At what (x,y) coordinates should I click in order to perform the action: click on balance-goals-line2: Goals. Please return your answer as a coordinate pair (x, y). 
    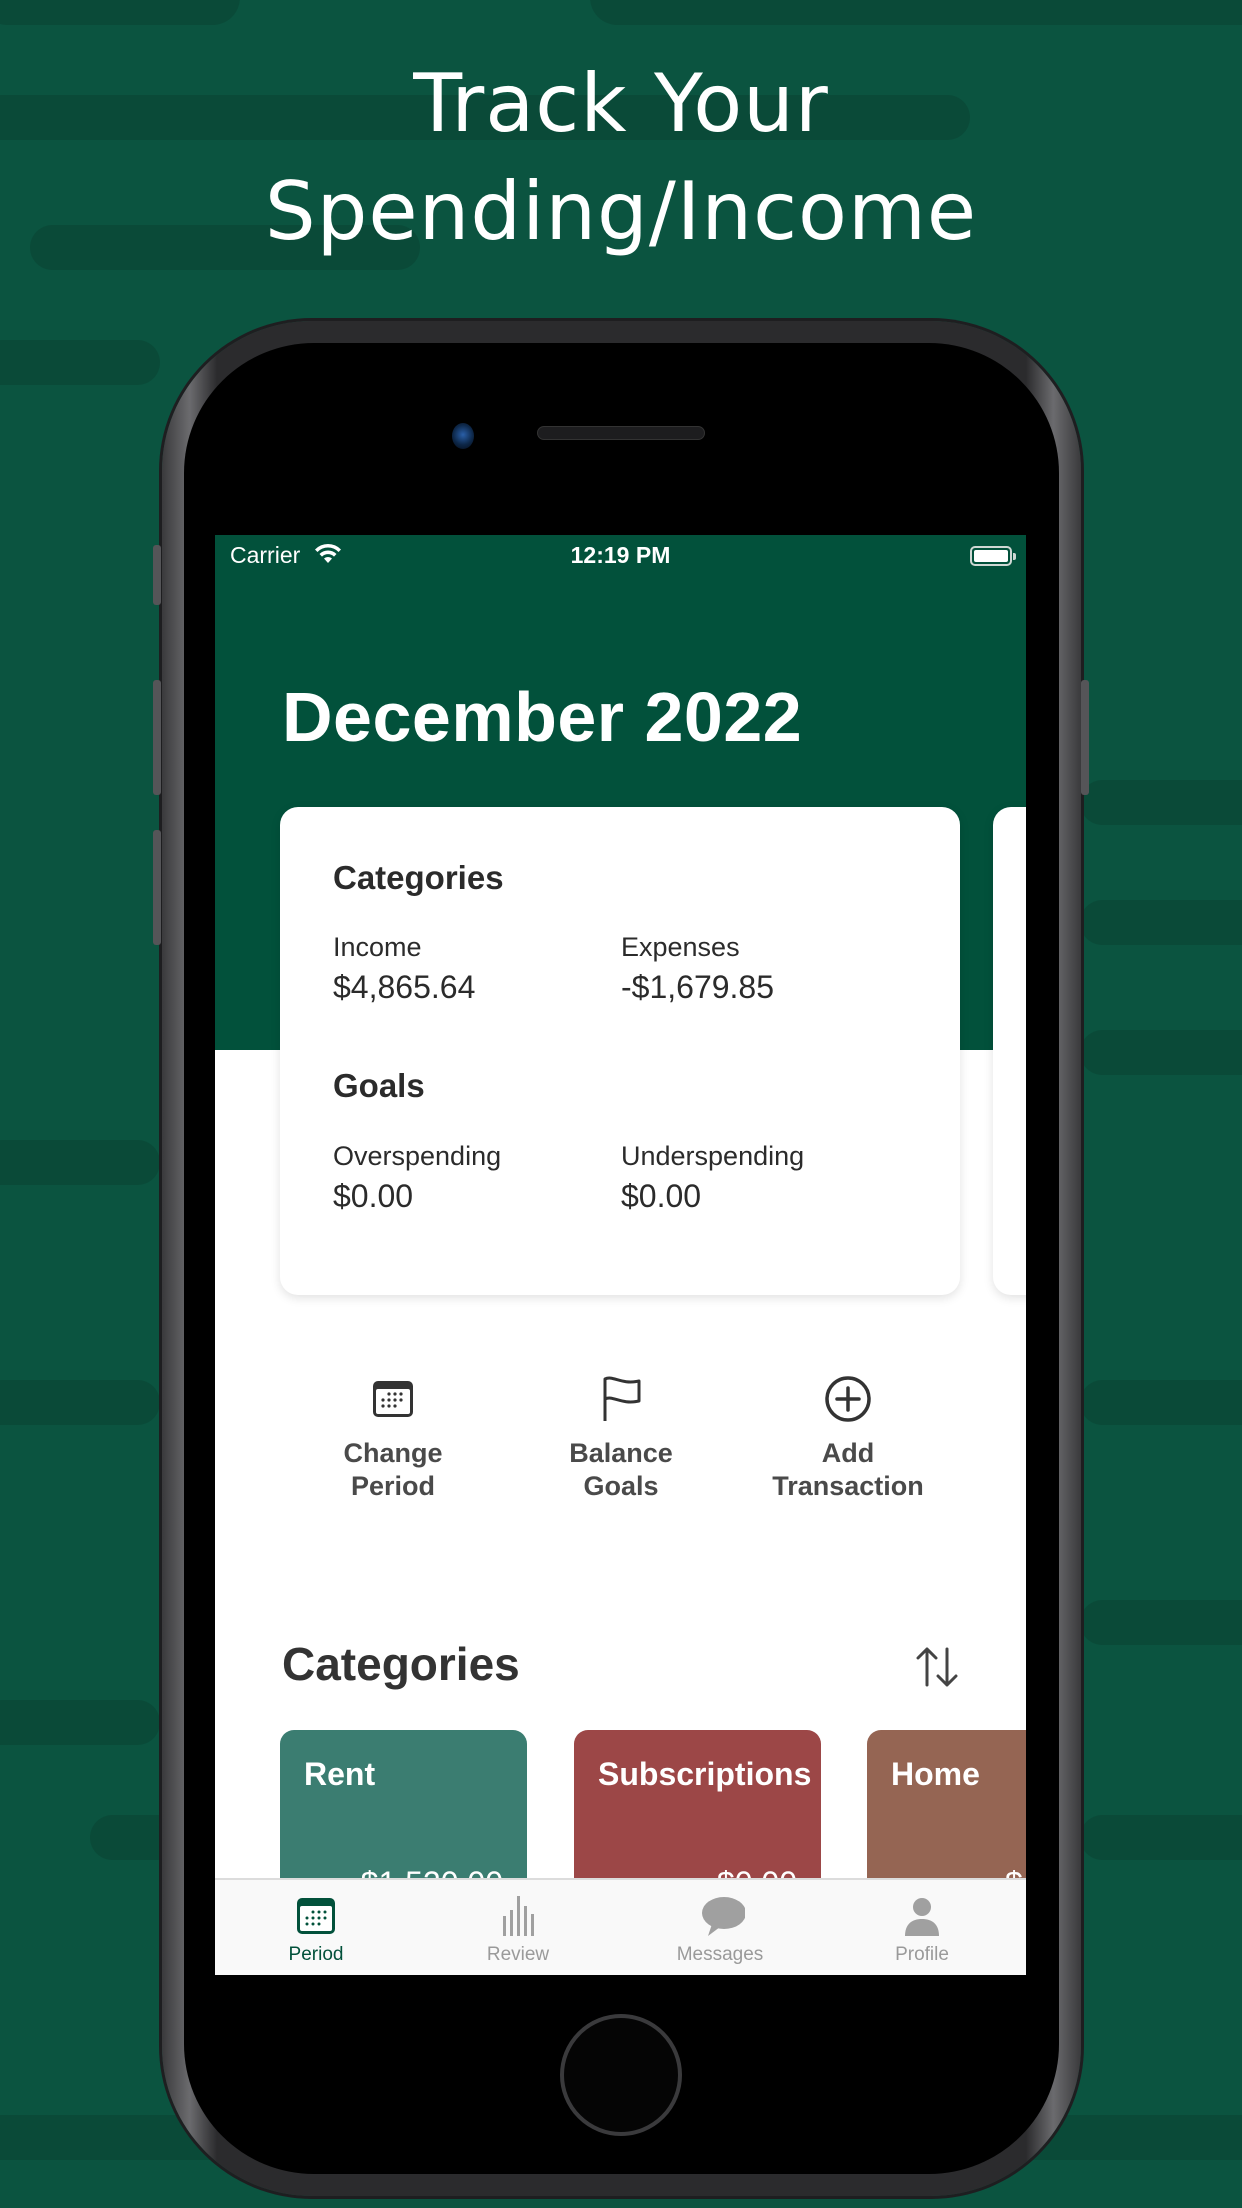
    Looking at the image, I should click on (621, 1486).